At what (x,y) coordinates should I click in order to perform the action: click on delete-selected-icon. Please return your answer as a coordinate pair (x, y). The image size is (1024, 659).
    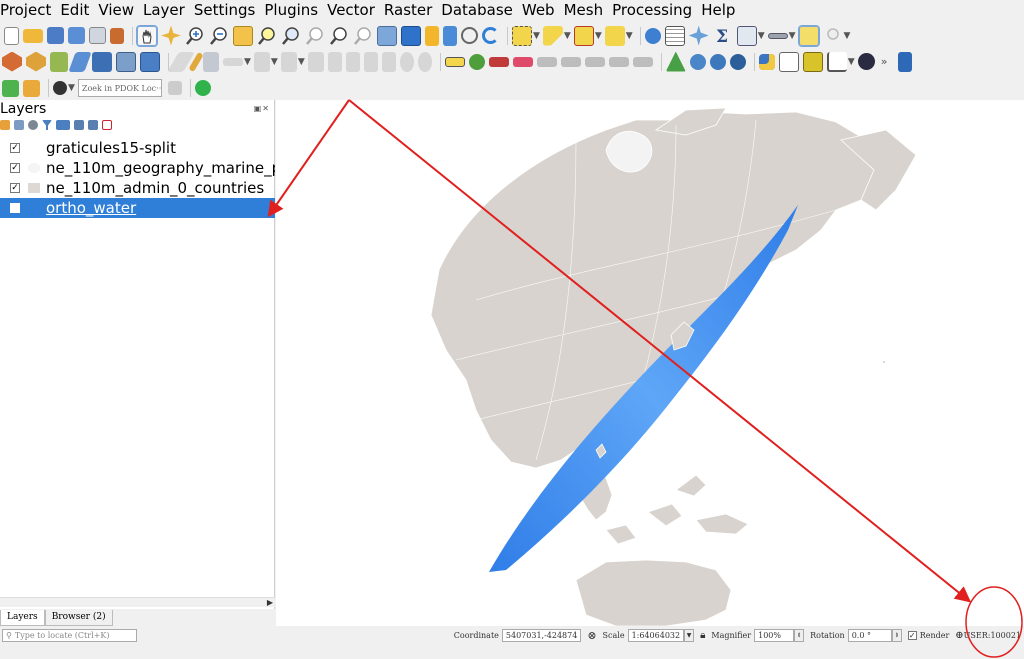
    Looking at the image, I should click on (334, 61).